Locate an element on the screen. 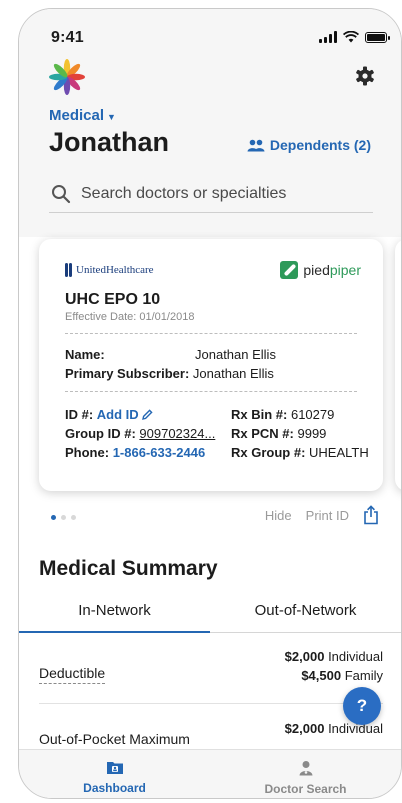  status-time: 9:41 is located at coordinates (67, 37).